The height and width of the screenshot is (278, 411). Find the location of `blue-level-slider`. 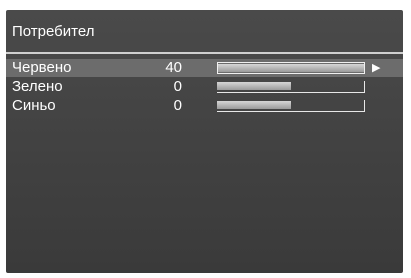

blue-level-slider is located at coordinates (291, 106).